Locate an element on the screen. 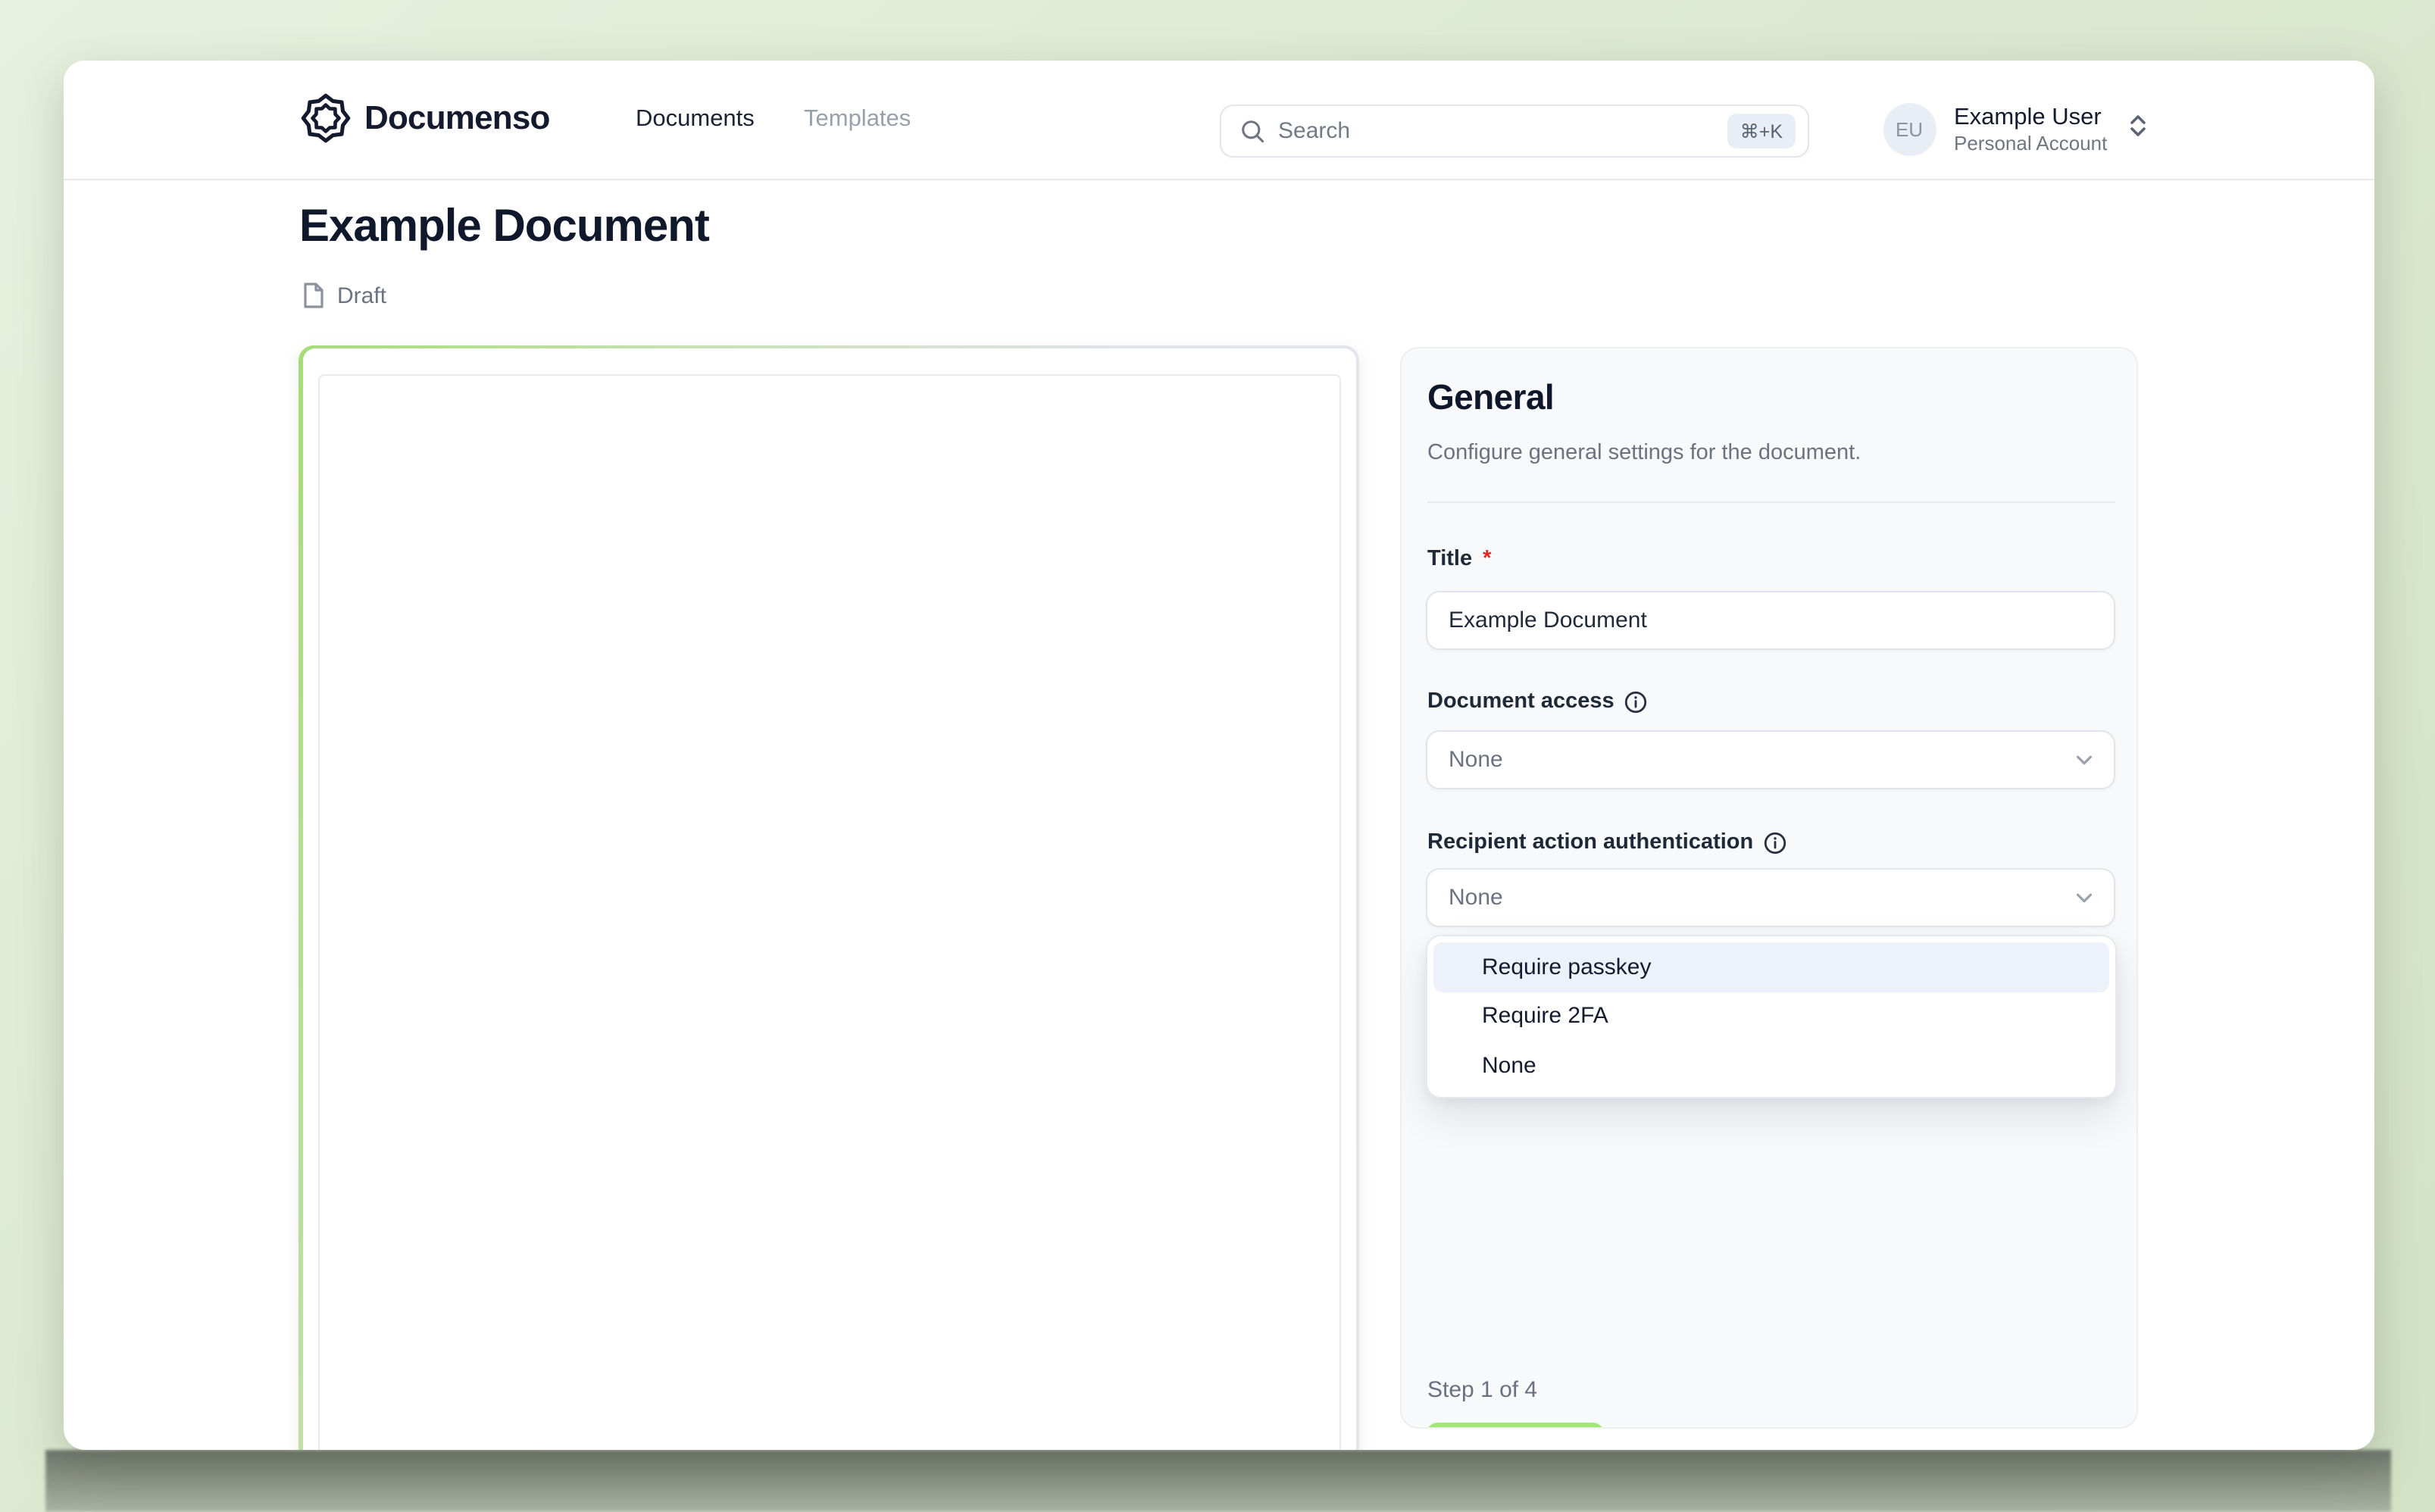  title-field-label: Title * is located at coordinates (1459, 559).